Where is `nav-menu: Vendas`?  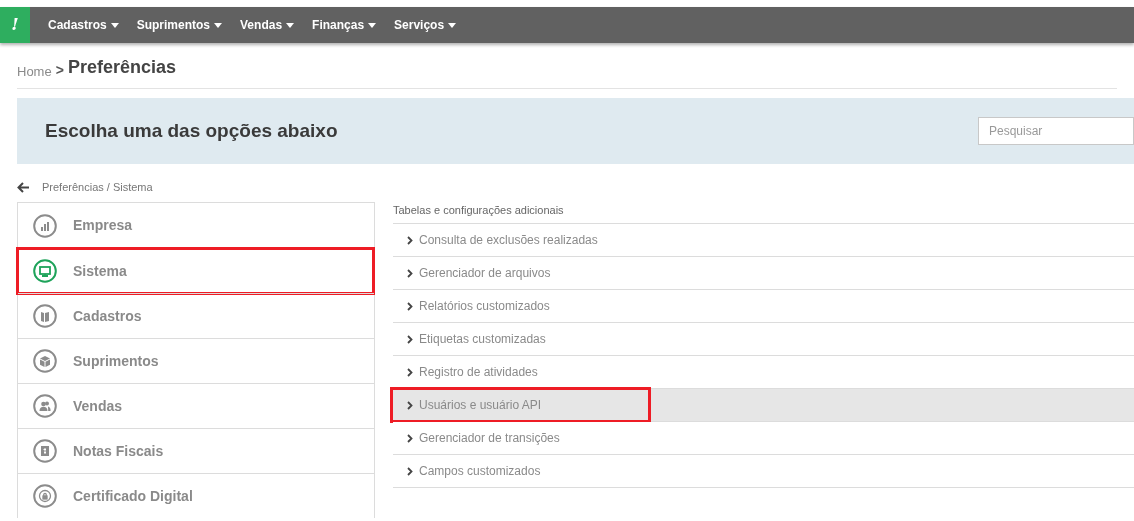
nav-menu: Vendas is located at coordinates (267, 25).